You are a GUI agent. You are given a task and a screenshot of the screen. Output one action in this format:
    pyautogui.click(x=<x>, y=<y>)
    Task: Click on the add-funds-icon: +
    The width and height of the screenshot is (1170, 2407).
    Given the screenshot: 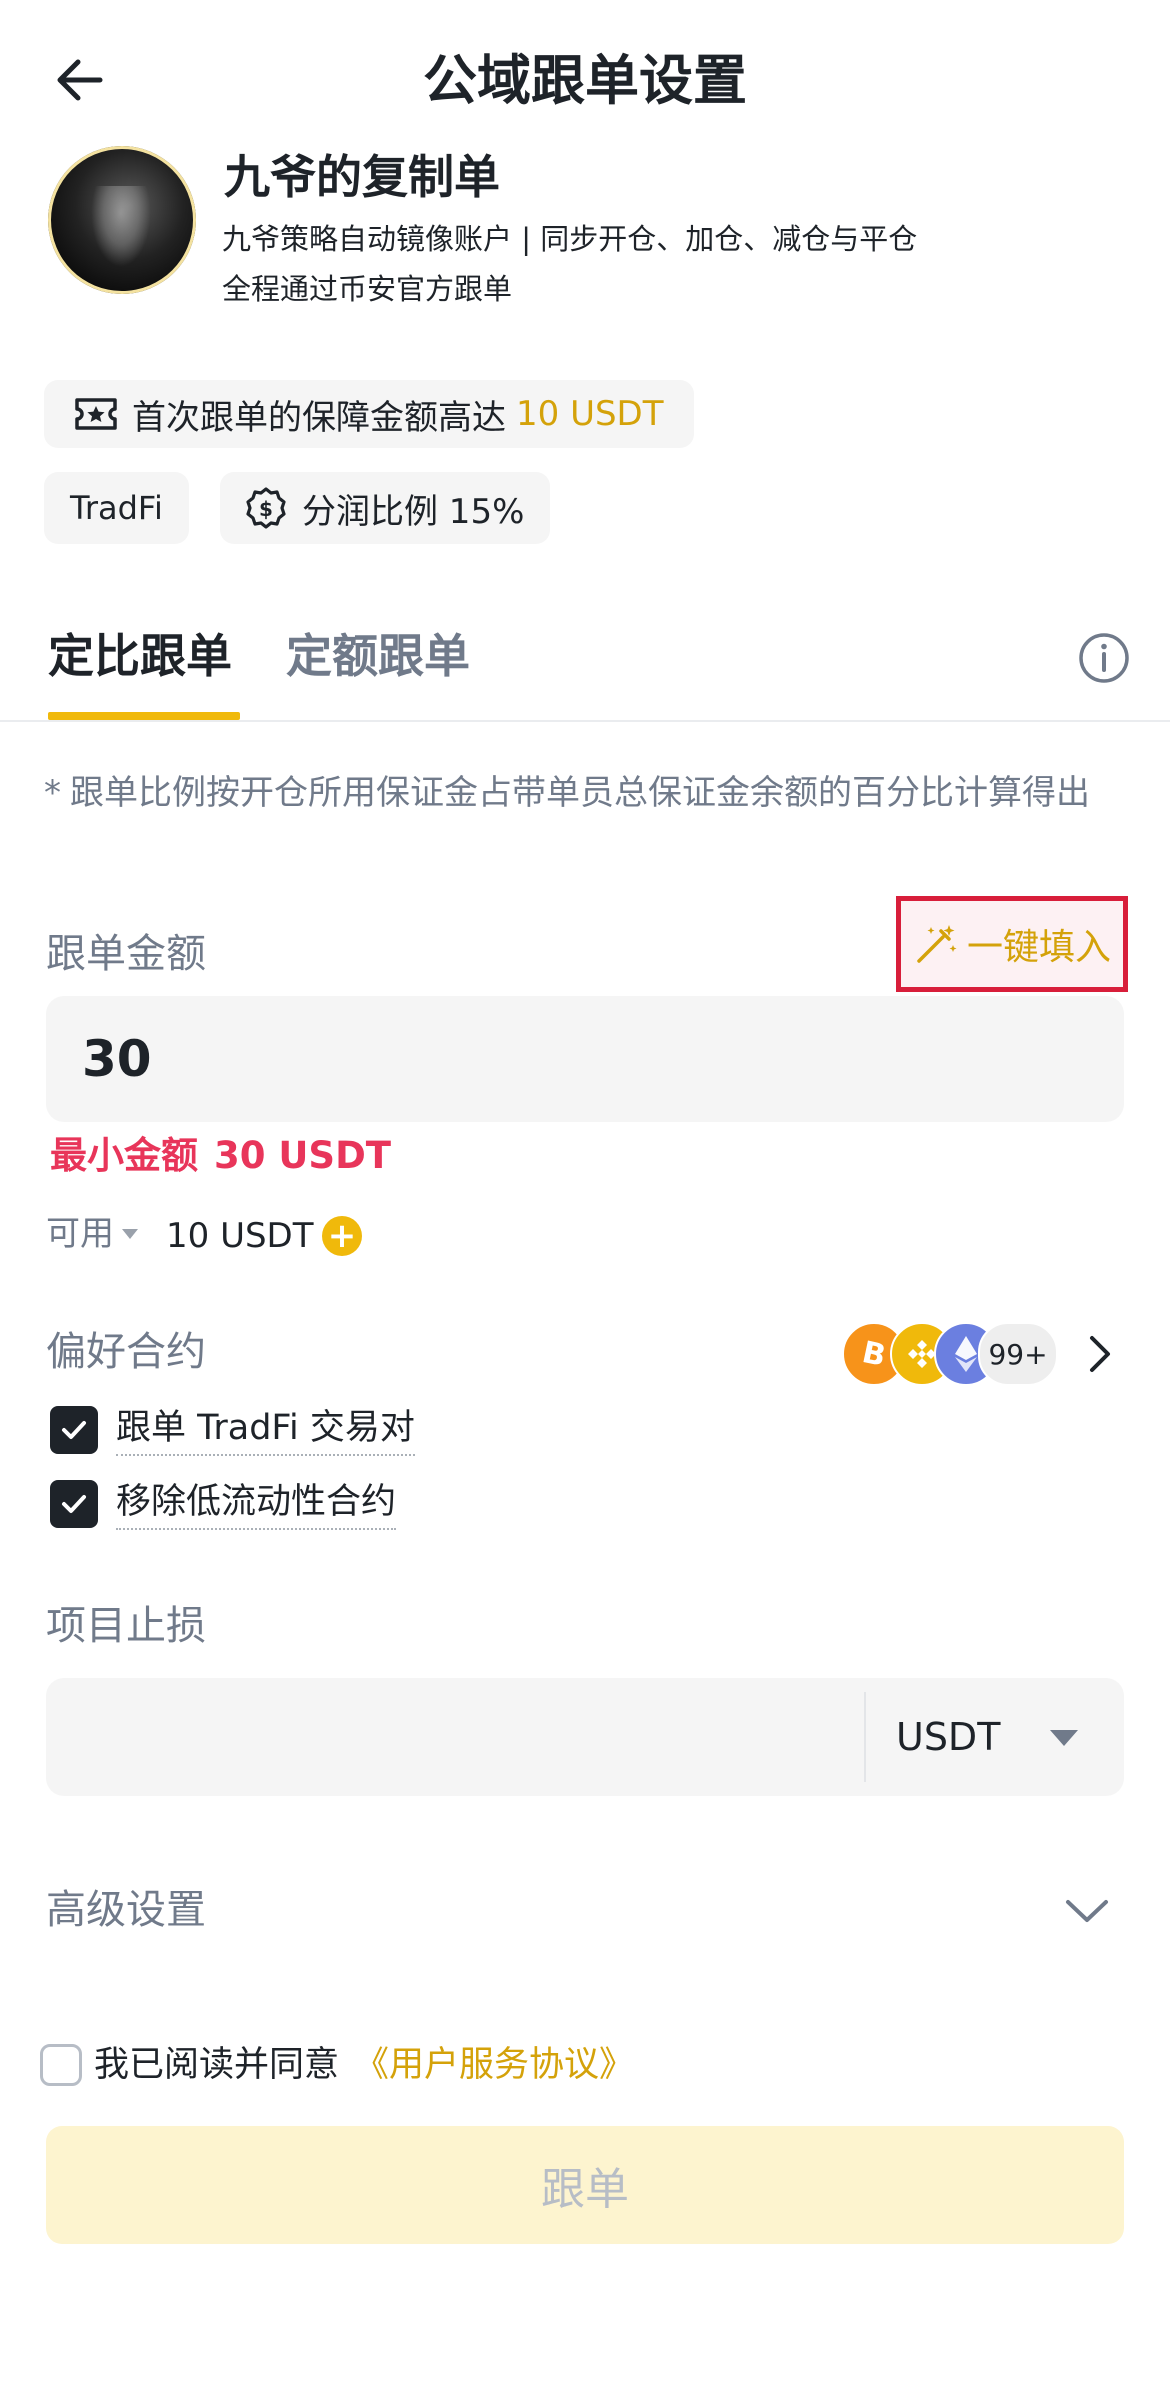 What is the action you would take?
    pyautogui.click(x=342, y=1236)
    